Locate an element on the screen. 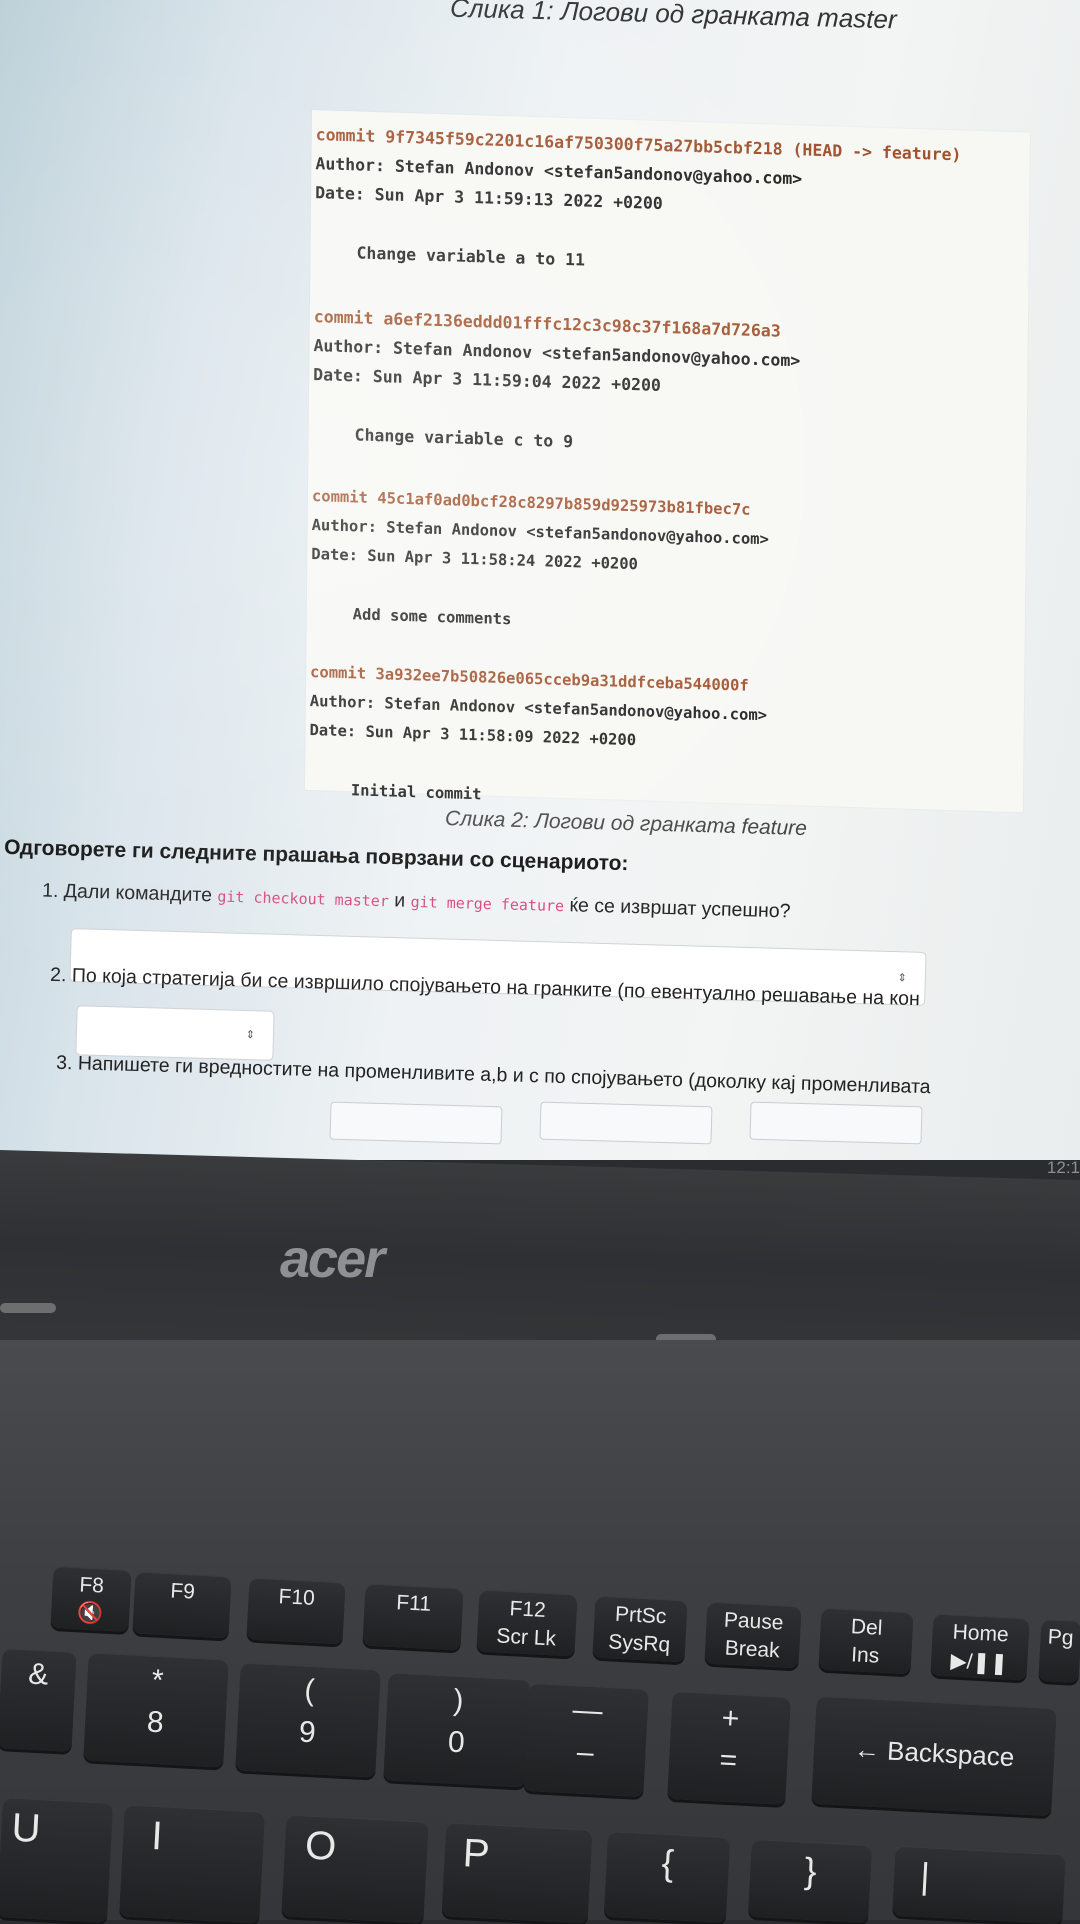 The width and height of the screenshot is (1080, 1924). key-i: I is located at coordinates (192, 1864).